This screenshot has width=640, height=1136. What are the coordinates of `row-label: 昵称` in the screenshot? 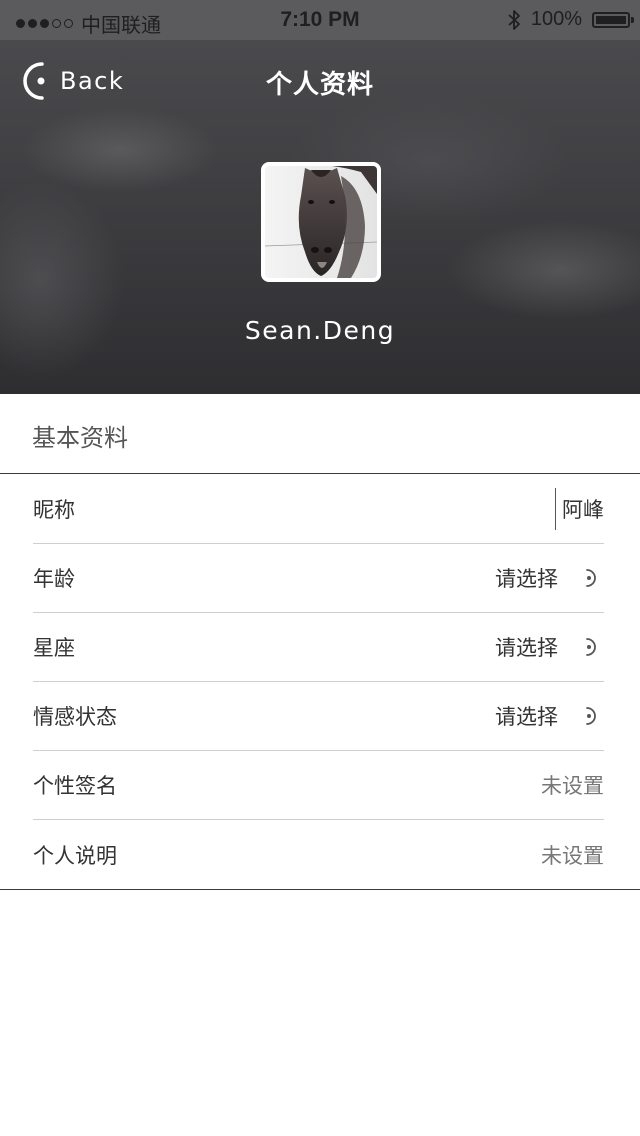 It's located at (54, 510).